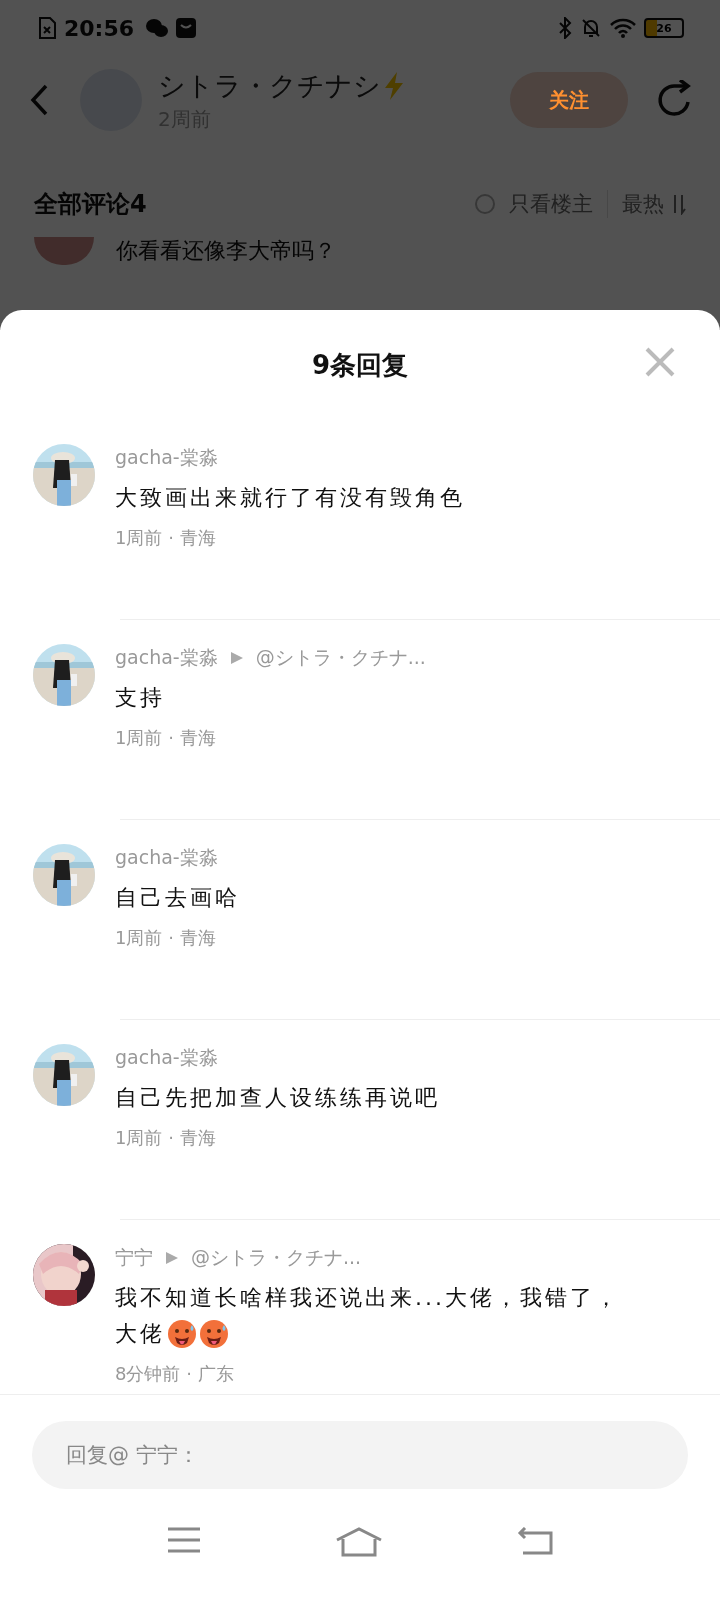 This screenshot has width=720, height=1600. What do you see at coordinates (140, 1334) in the screenshot?
I see `reply-text: 大佬` at bounding box center [140, 1334].